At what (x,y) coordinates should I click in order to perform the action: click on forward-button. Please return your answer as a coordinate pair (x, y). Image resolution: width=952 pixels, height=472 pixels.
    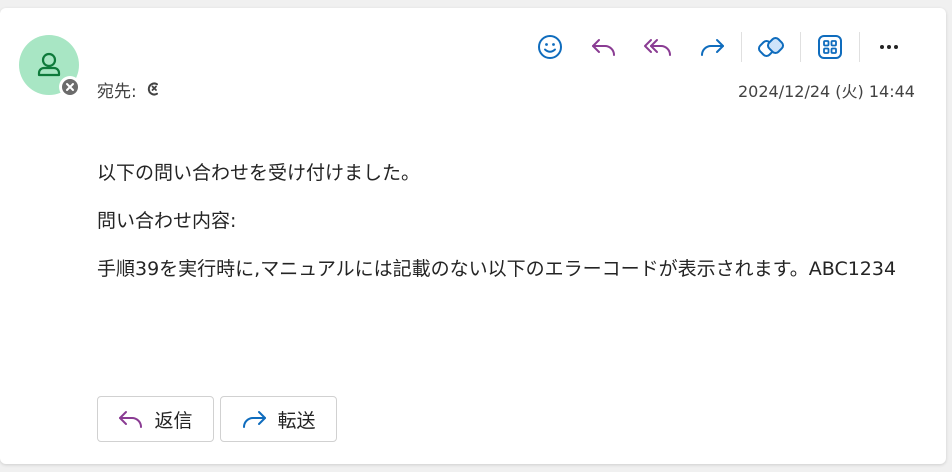
    Looking at the image, I should click on (712, 47).